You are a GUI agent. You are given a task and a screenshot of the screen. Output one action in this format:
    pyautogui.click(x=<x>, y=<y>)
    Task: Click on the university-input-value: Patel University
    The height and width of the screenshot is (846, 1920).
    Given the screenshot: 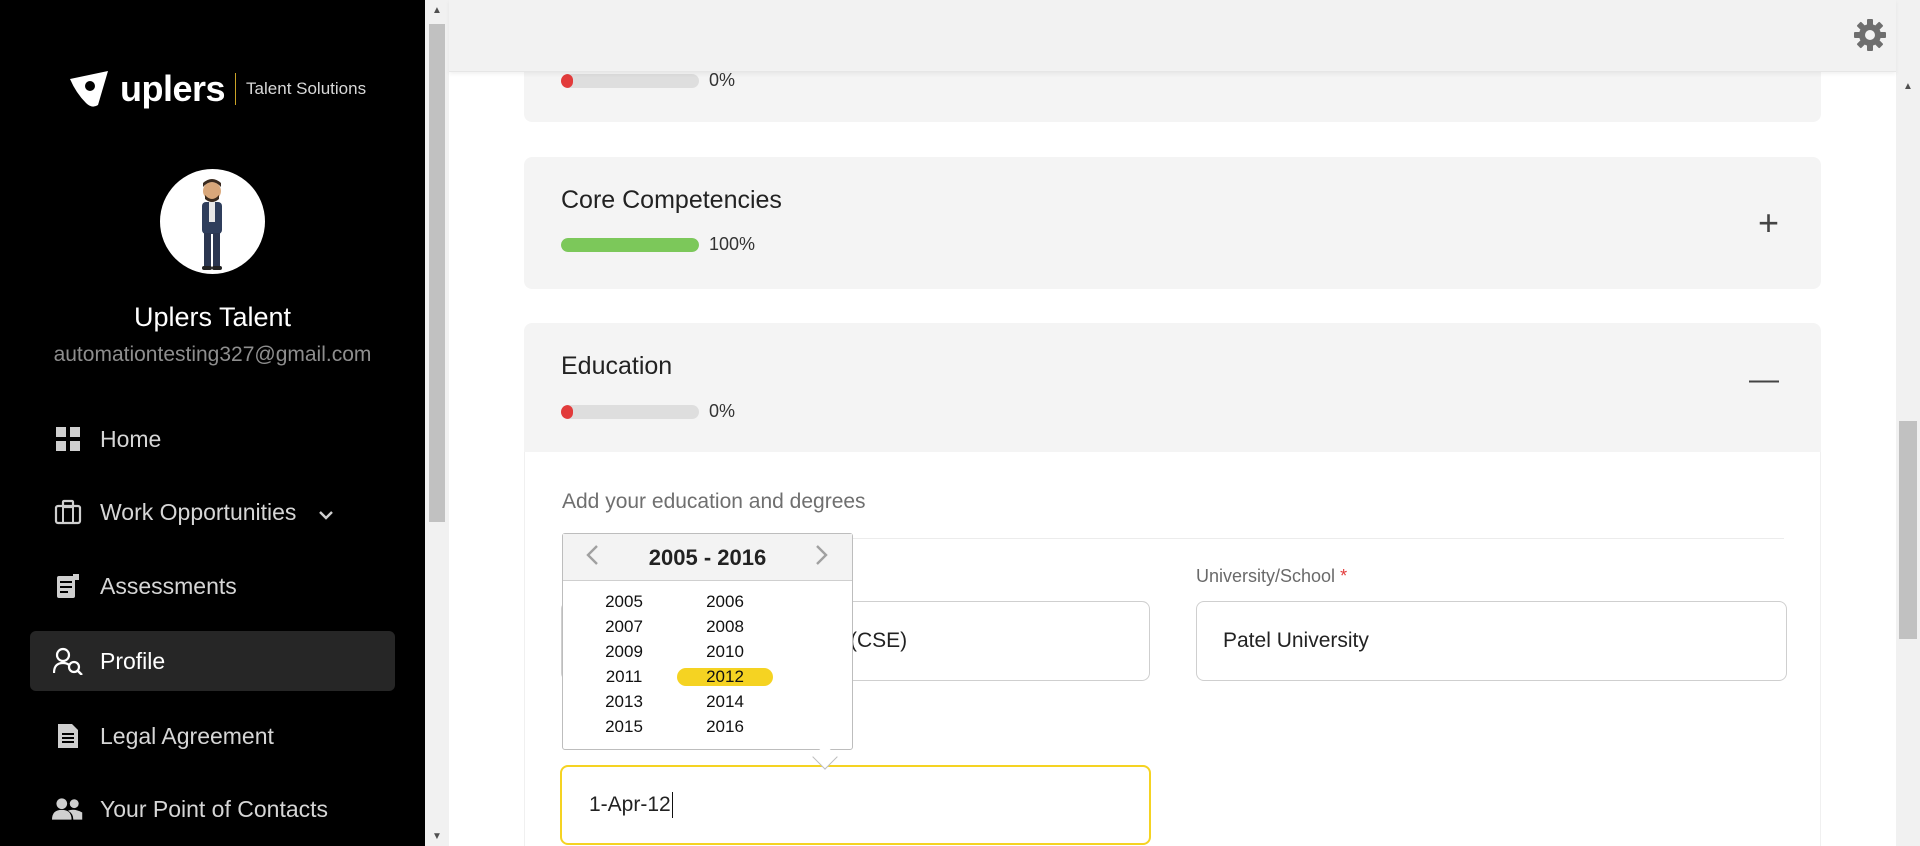 What is the action you would take?
    pyautogui.click(x=1296, y=640)
    